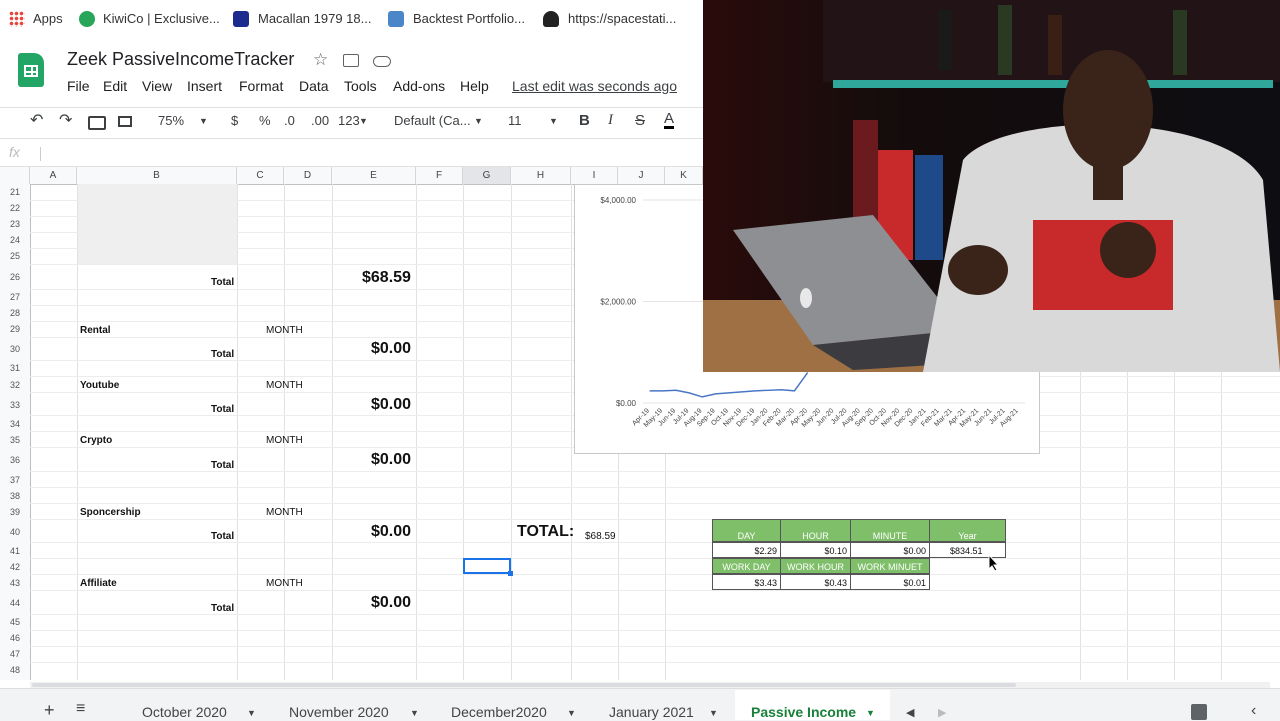 Image resolution: width=1280 pixels, height=721 pixels. Describe the element at coordinates (439, 175) in the screenshot. I see `column-header-f: F` at that location.